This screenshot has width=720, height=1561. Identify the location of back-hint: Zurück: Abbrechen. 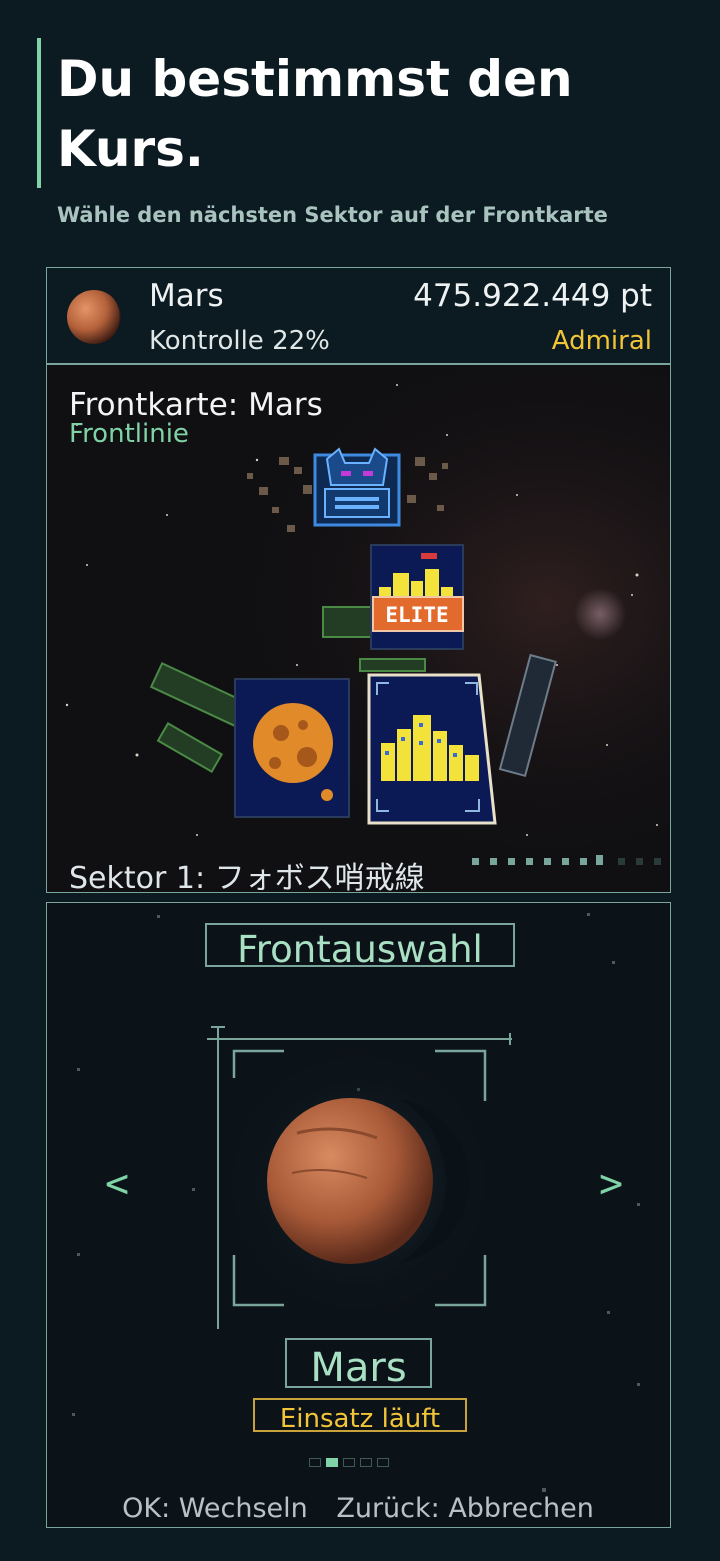
(465, 1508).